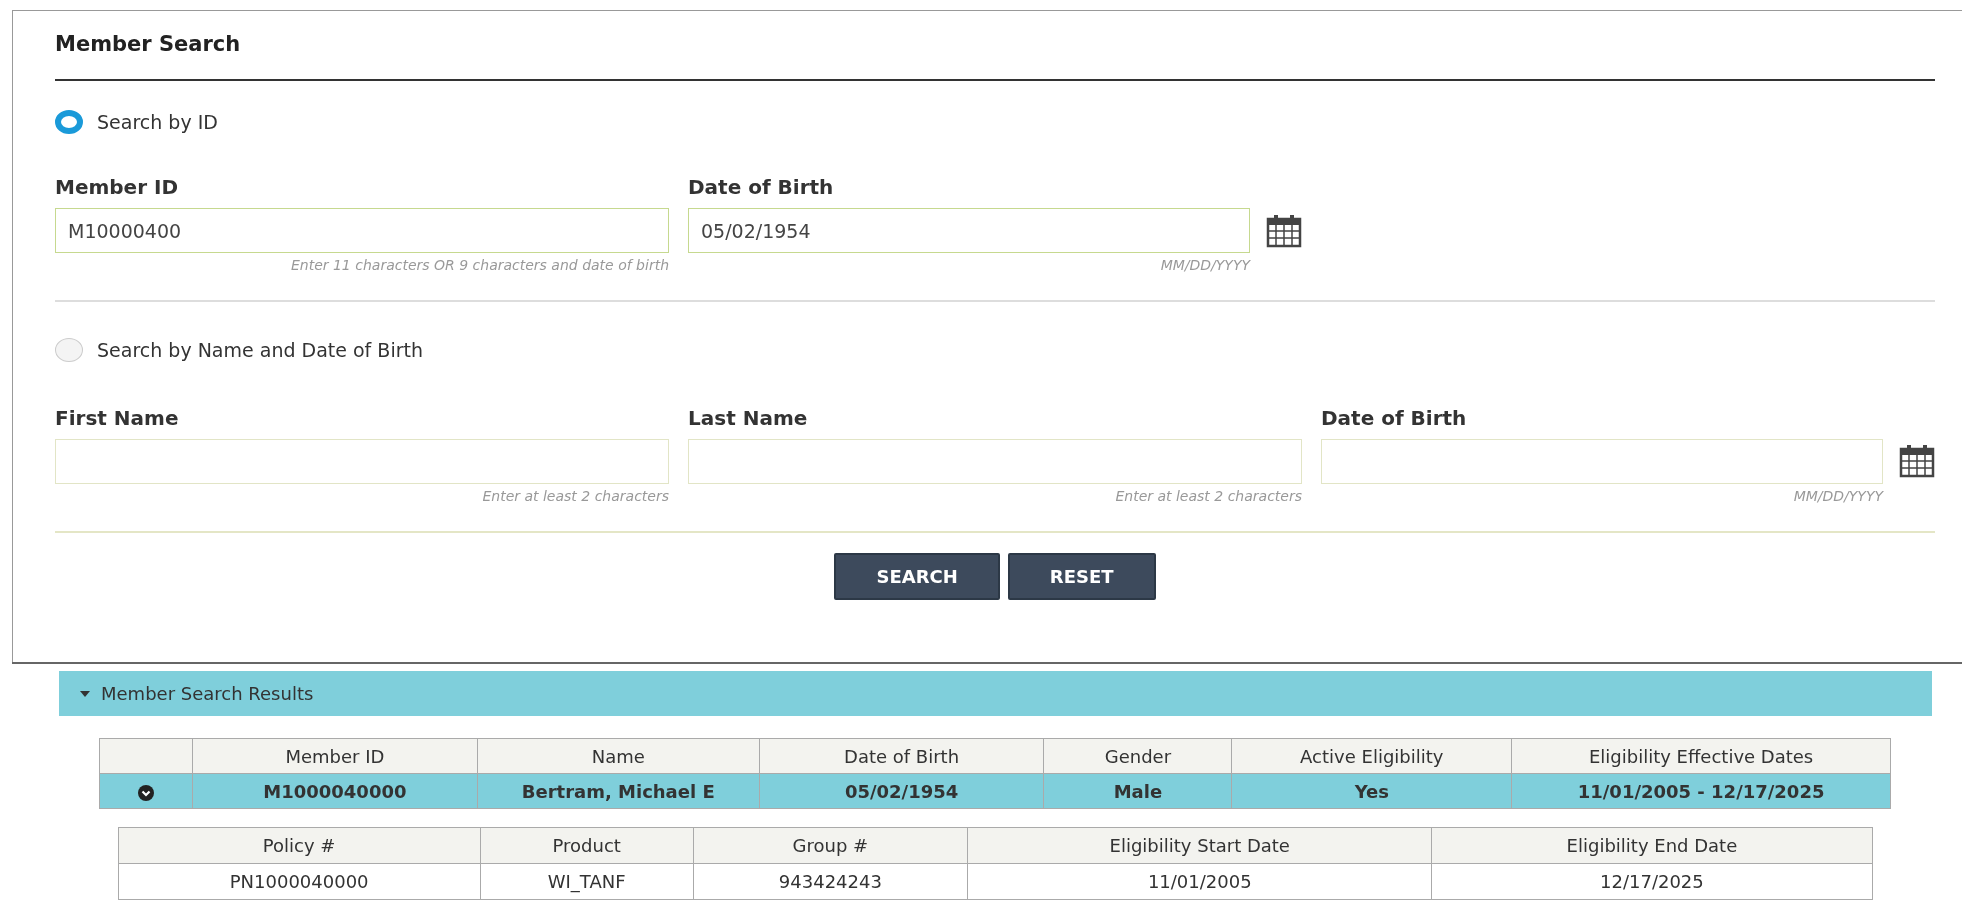 The width and height of the screenshot is (1962, 906). I want to click on results-header: Member Search Results, so click(995, 693).